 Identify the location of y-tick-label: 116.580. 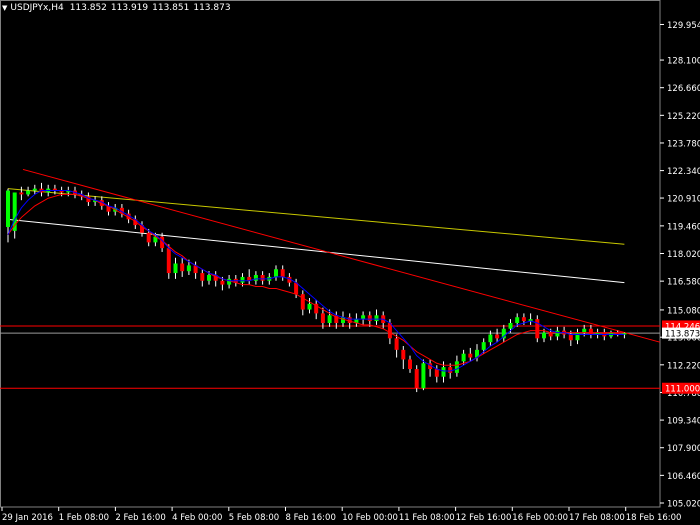
(683, 283).